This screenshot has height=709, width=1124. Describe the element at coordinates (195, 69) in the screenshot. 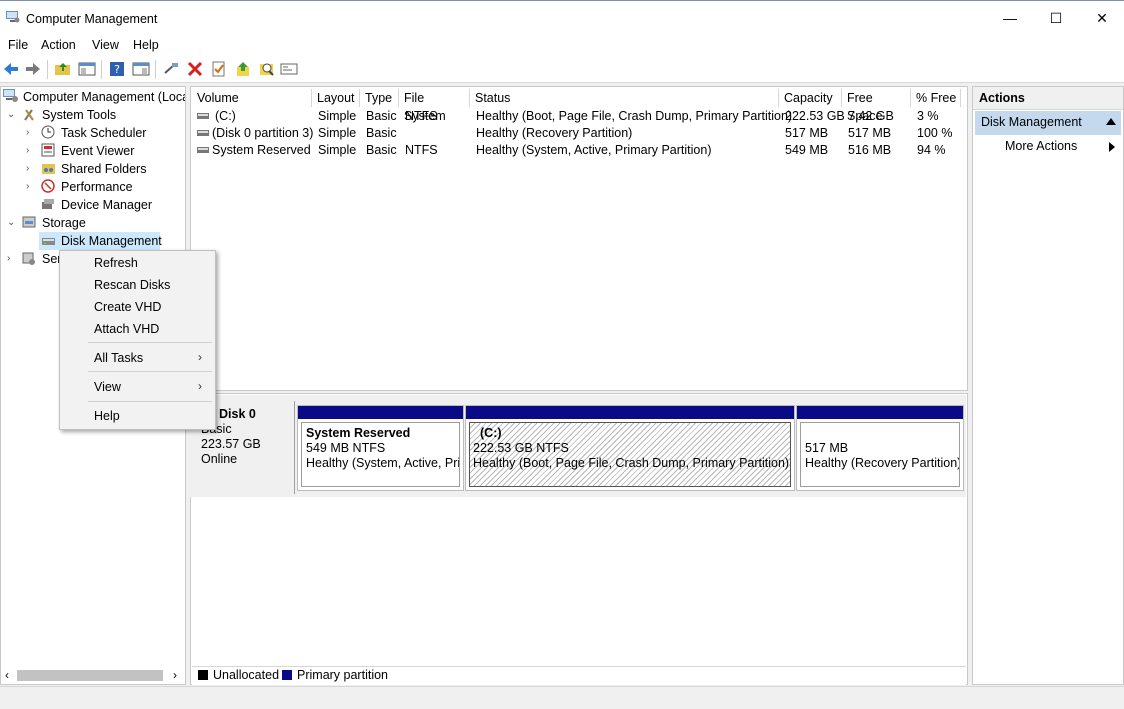

I see `delete-icon` at that location.